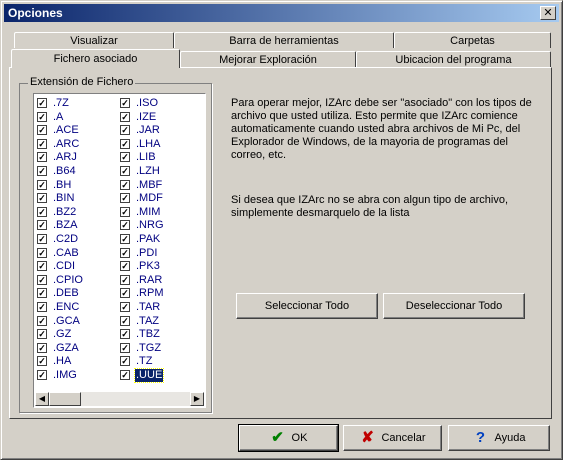  I want to click on cancel-button: ✘ Cancelar, so click(392, 438).